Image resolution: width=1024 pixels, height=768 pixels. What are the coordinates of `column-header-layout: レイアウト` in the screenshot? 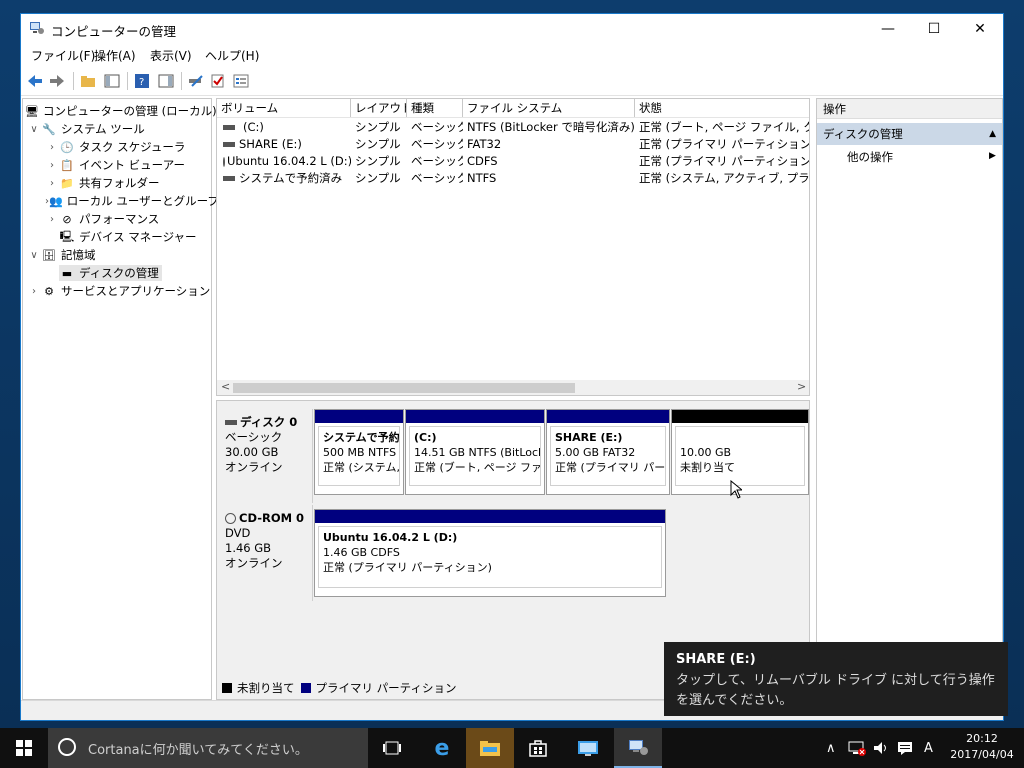 It's located at (379, 108).